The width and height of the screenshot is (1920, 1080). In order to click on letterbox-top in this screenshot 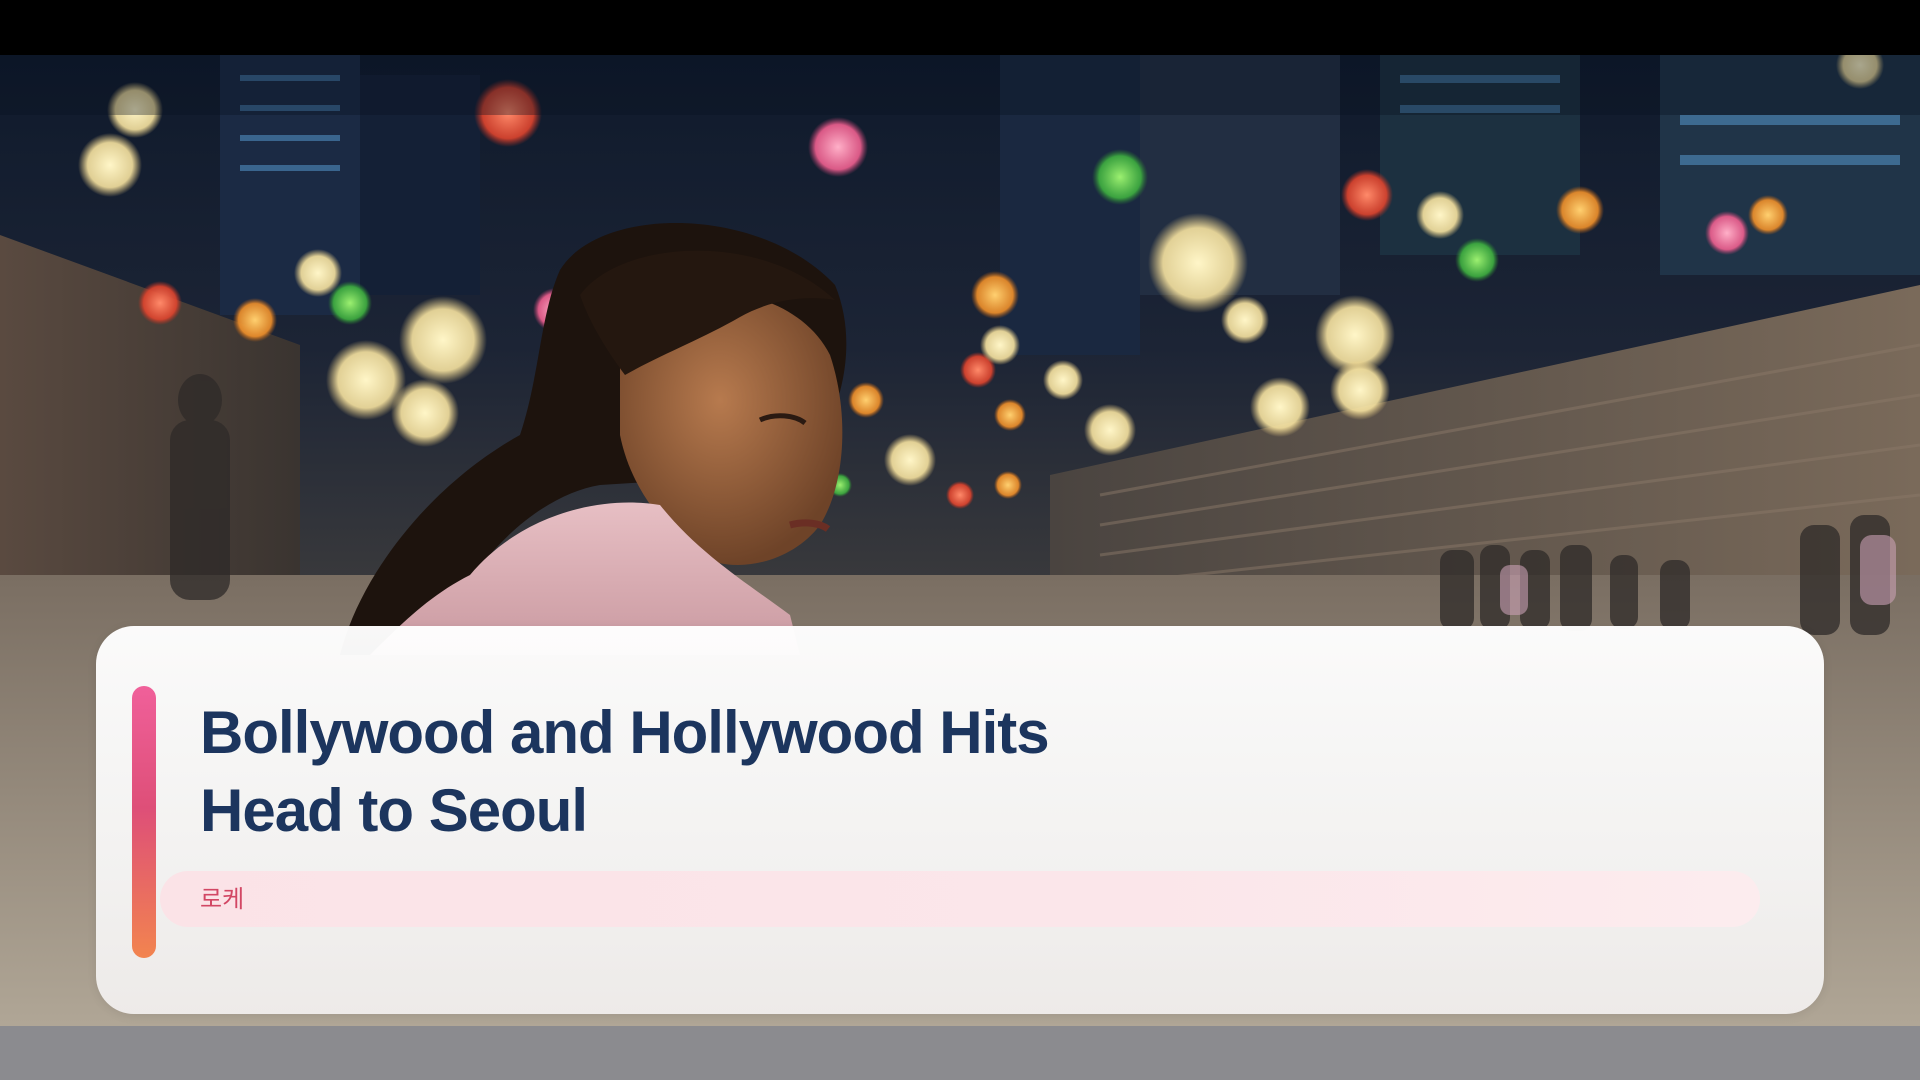, I will do `click(960, 27)`.